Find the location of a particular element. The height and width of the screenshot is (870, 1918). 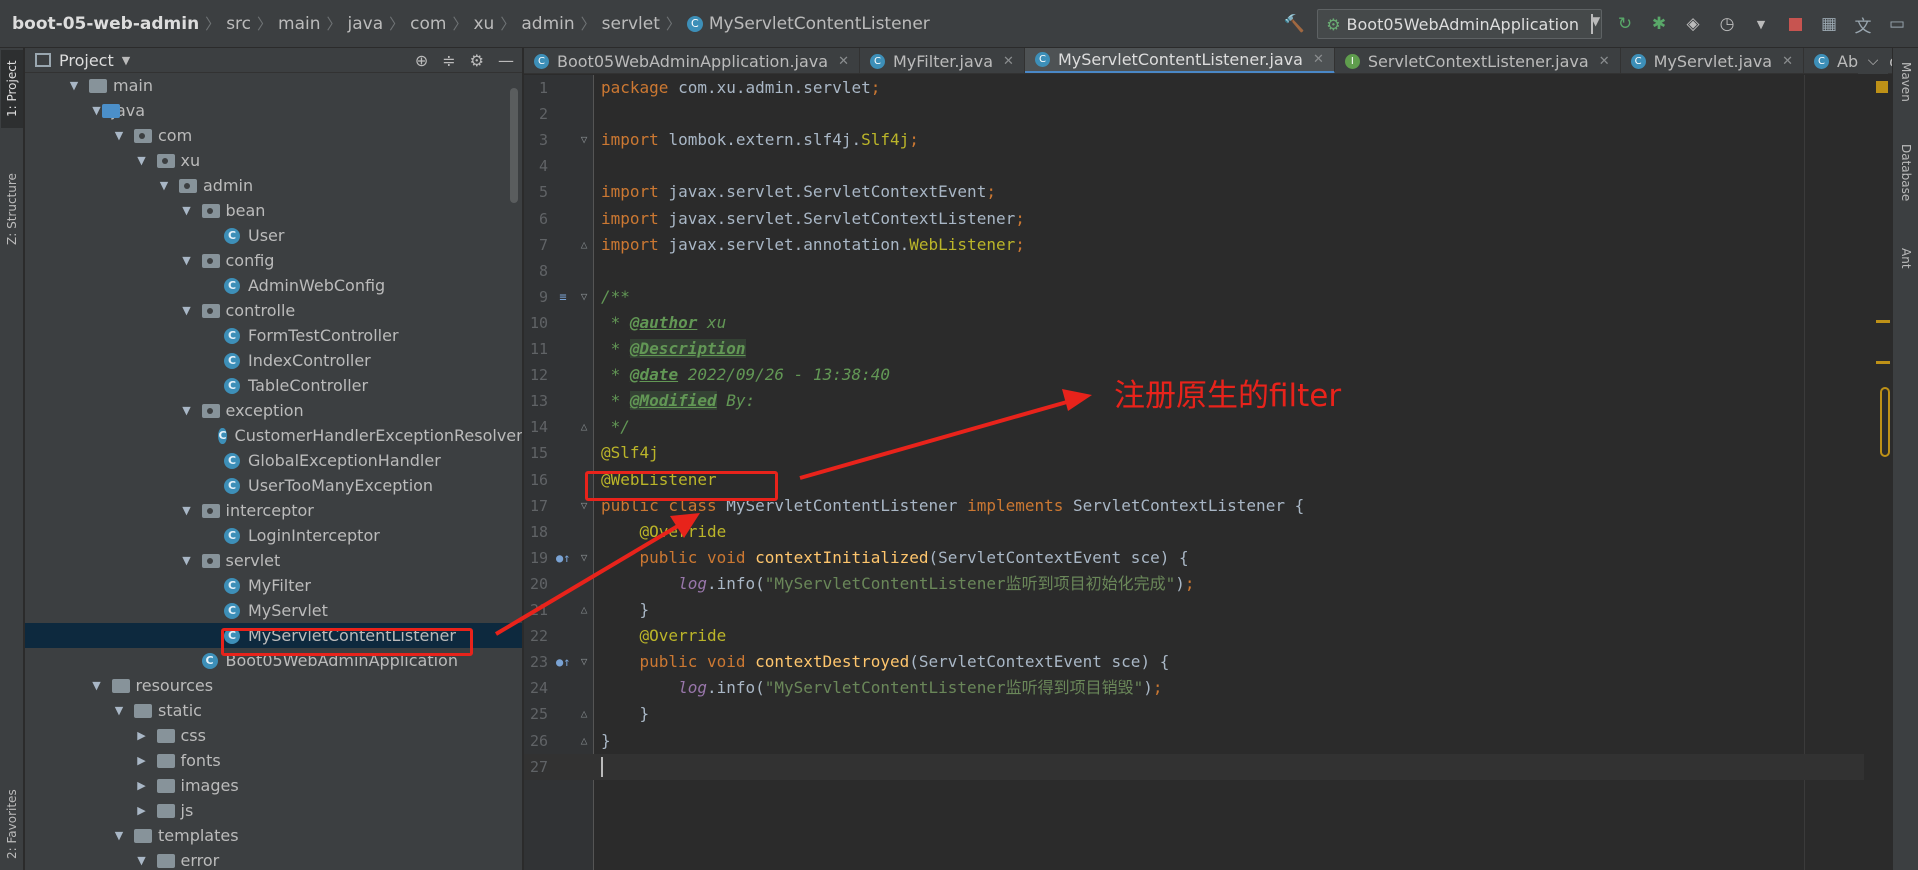

breadcrumb-admin: admin is located at coordinates (547, 24).